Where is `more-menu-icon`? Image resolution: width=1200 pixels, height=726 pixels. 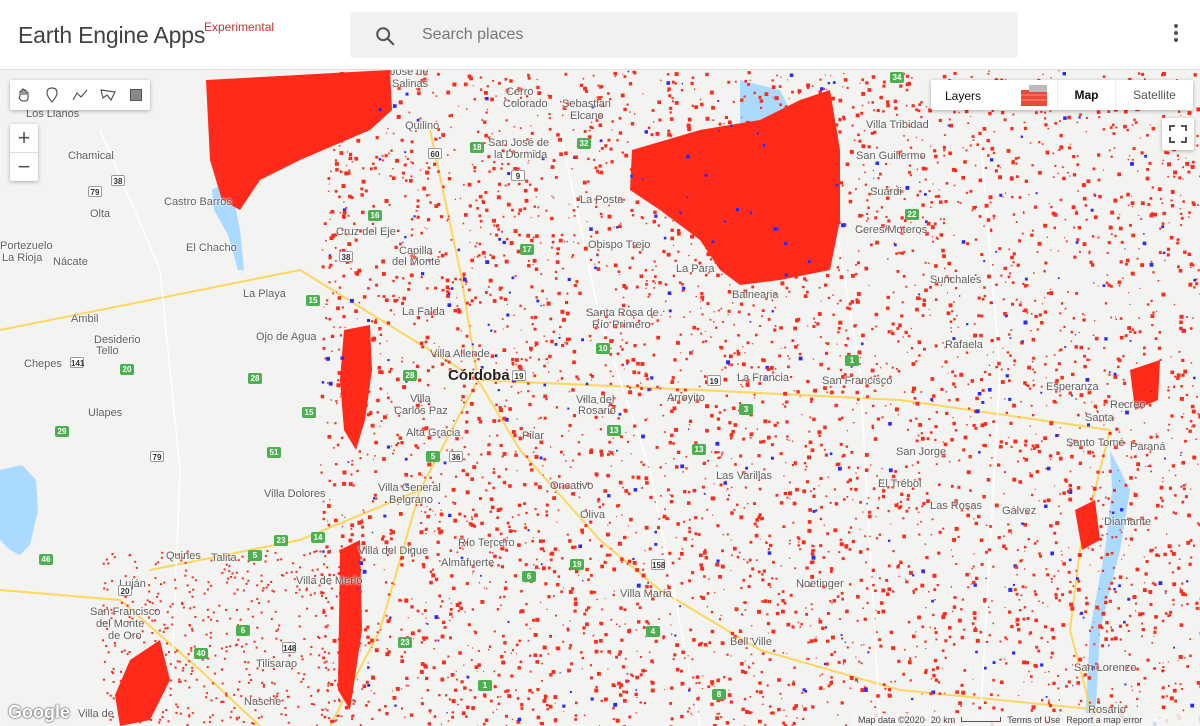 more-menu-icon is located at coordinates (1176, 35).